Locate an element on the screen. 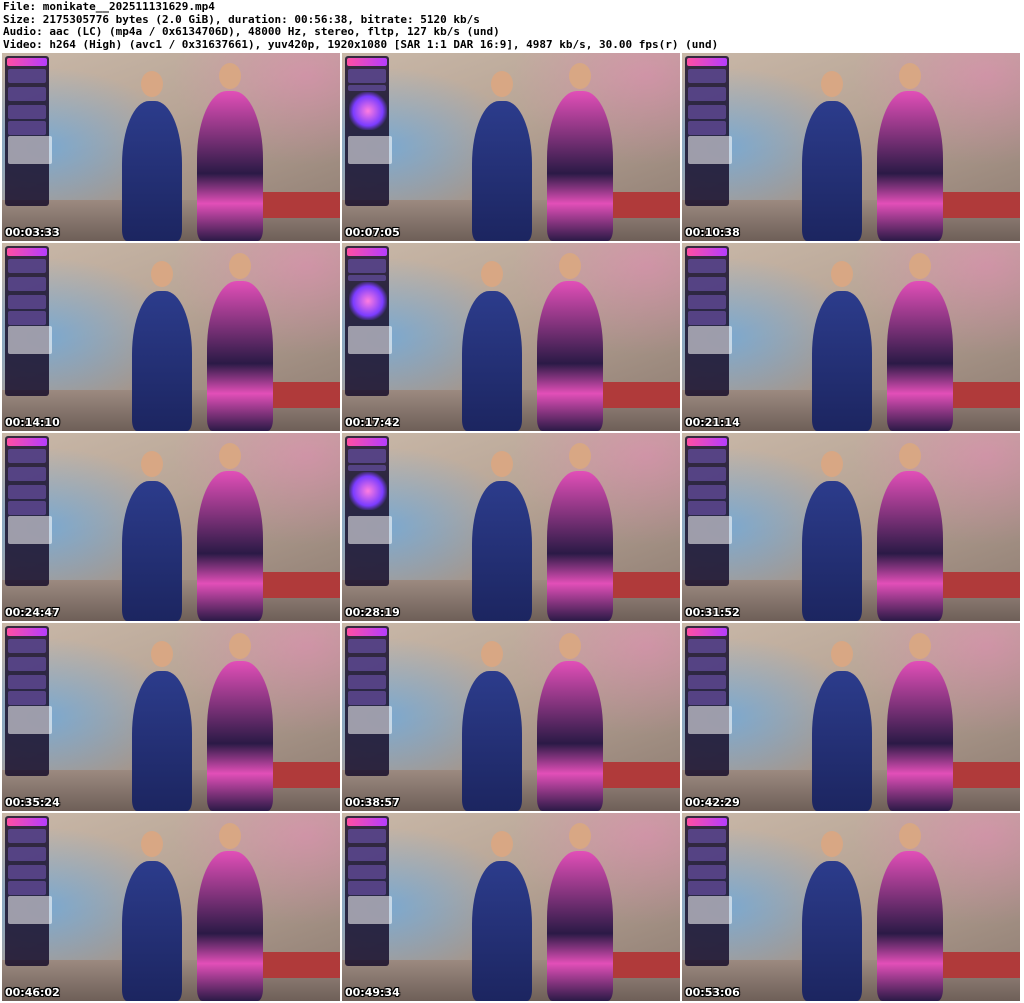 This screenshot has width=1024, height=1003. video-thumbnail: 00:28:19 is located at coordinates (511, 527).